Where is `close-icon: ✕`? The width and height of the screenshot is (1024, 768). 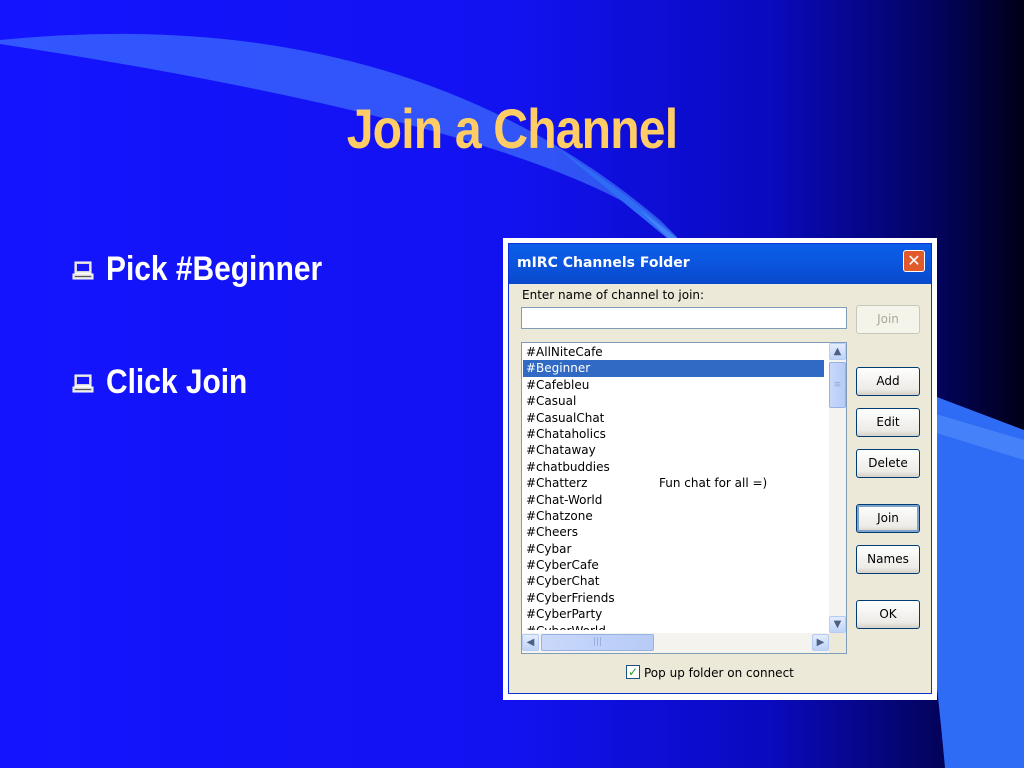 close-icon: ✕ is located at coordinates (914, 260).